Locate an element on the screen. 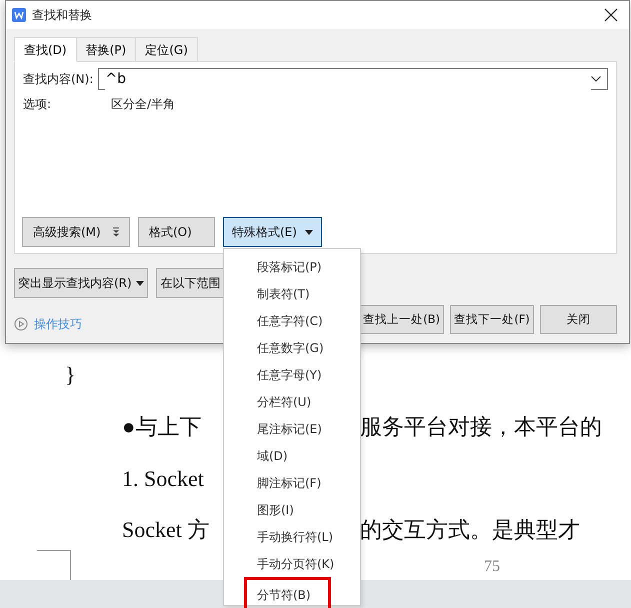 The width and height of the screenshot is (631, 608). document-text: } is located at coordinates (70, 375).